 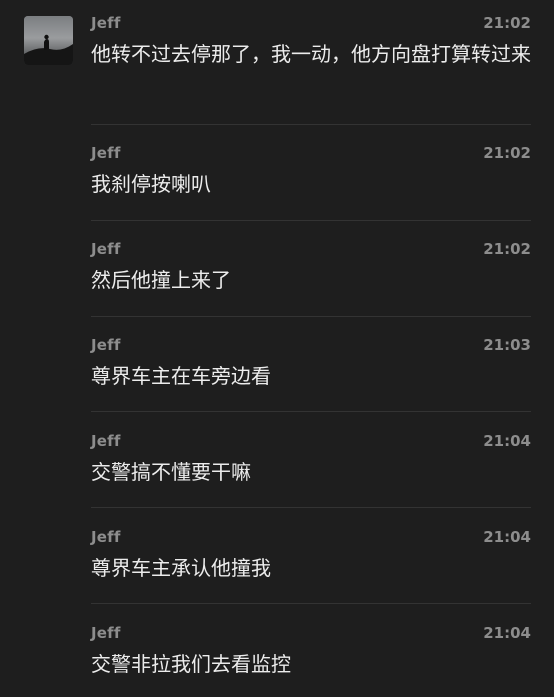 What do you see at coordinates (151, 184) in the screenshot?
I see `message-text: 我刹停按喇叭` at bounding box center [151, 184].